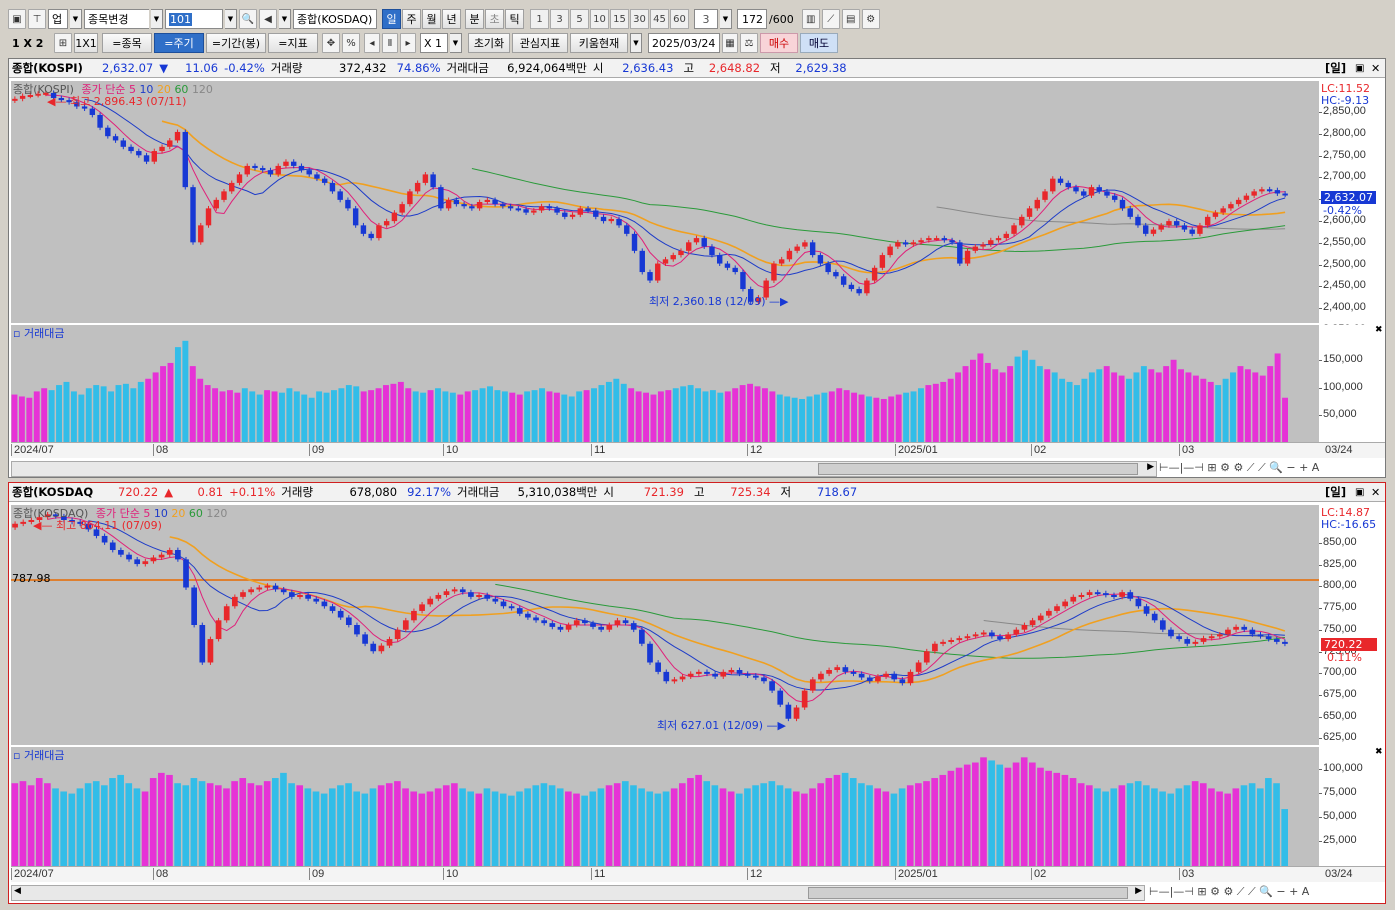 The height and width of the screenshot is (910, 1395). What do you see at coordinates (819, 43) in the screenshot?
I see `sell-button: 매도` at bounding box center [819, 43].